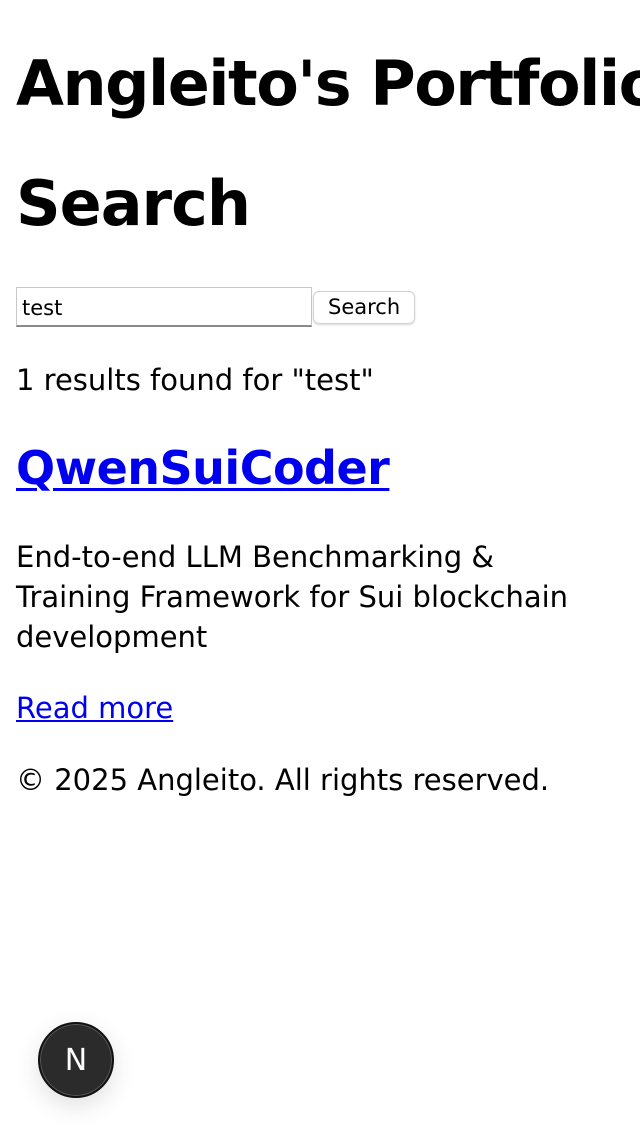 The width and height of the screenshot is (640, 1136). I want to click on search-button: Search, so click(364, 307).